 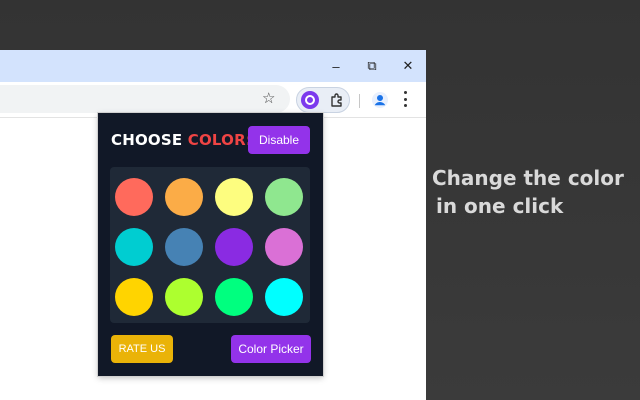 I want to click on extensions-group, so click(x=323, y=100).